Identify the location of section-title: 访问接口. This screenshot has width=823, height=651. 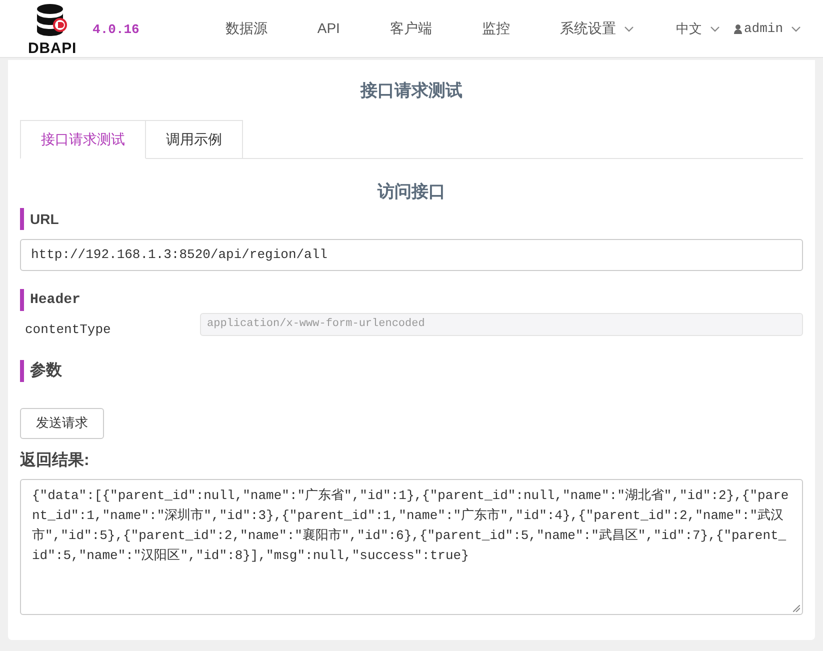
(411, 191).